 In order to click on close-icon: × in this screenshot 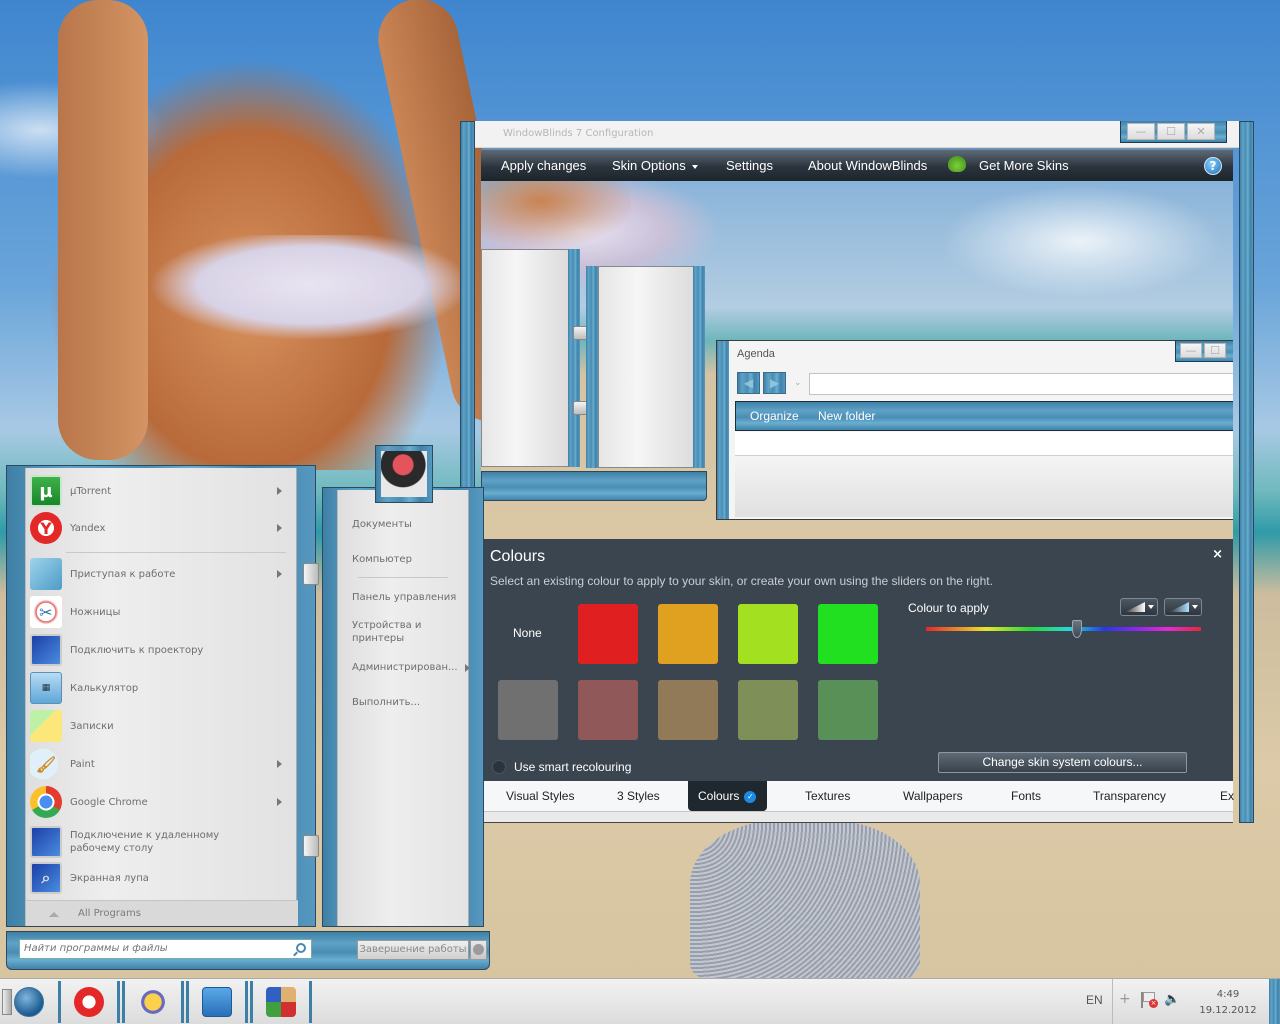, I will do `click(1217, 554)`.